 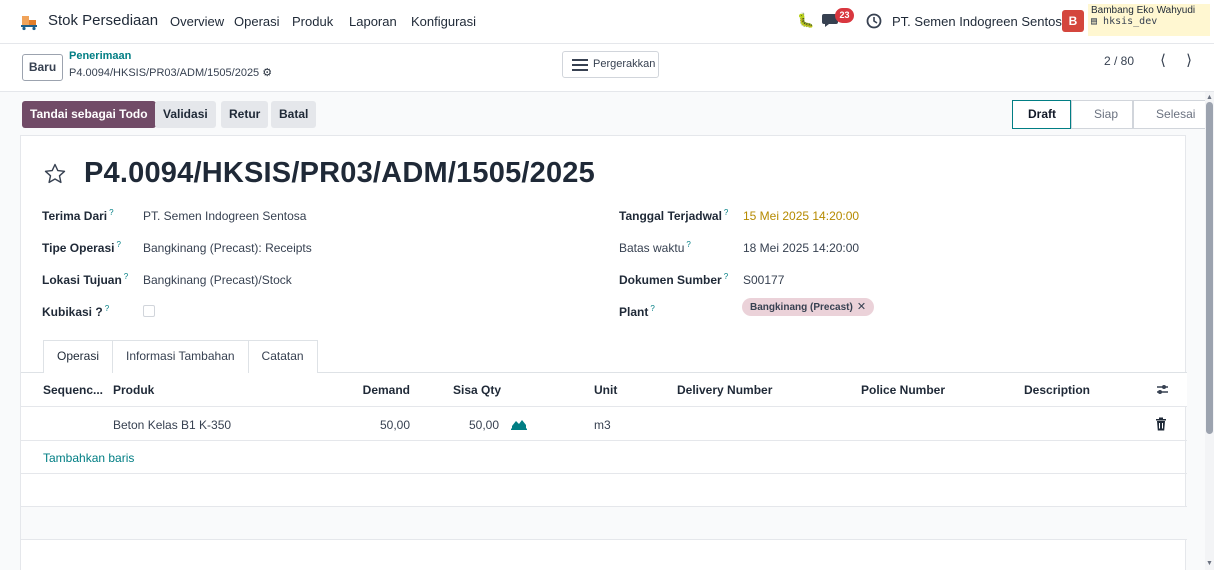 I want to click on page-scrollbar: ▲ ▼, so click(x=1209, y=331).